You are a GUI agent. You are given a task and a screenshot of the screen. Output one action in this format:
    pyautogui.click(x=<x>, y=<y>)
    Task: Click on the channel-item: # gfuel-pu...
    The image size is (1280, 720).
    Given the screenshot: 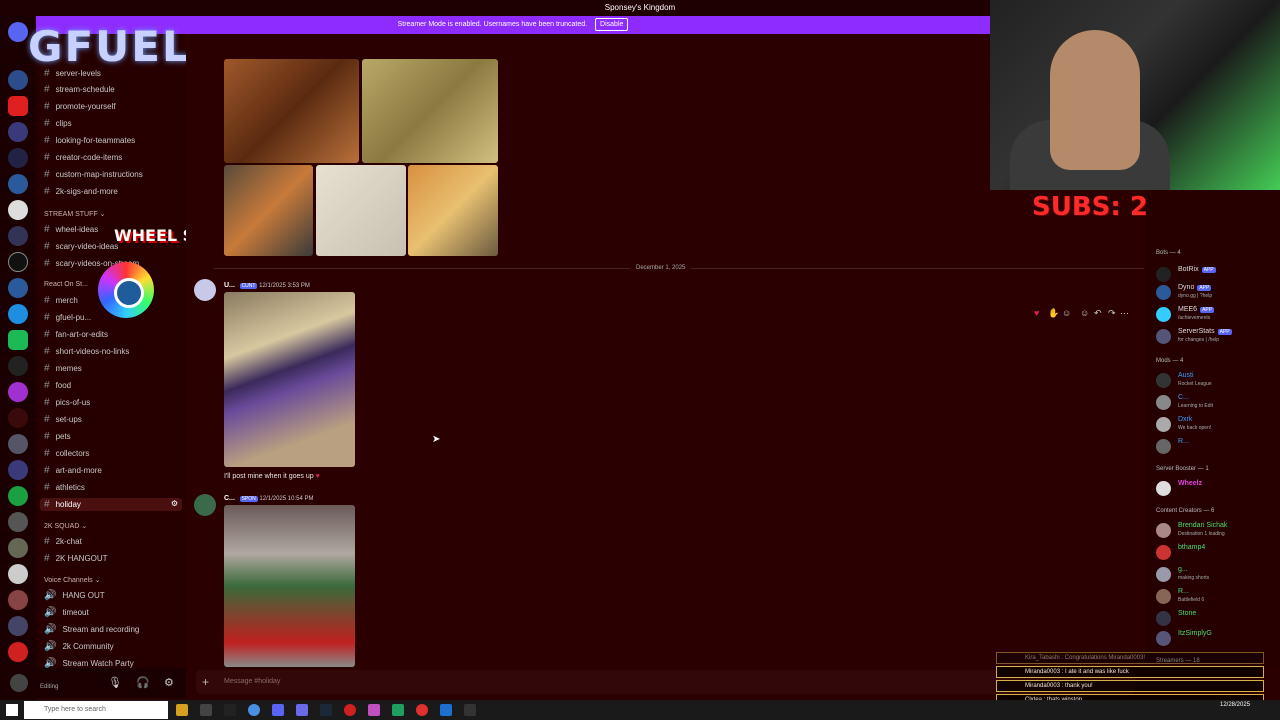 What is the action you would take?
    pyautogui.click(x=67, y=317)
    